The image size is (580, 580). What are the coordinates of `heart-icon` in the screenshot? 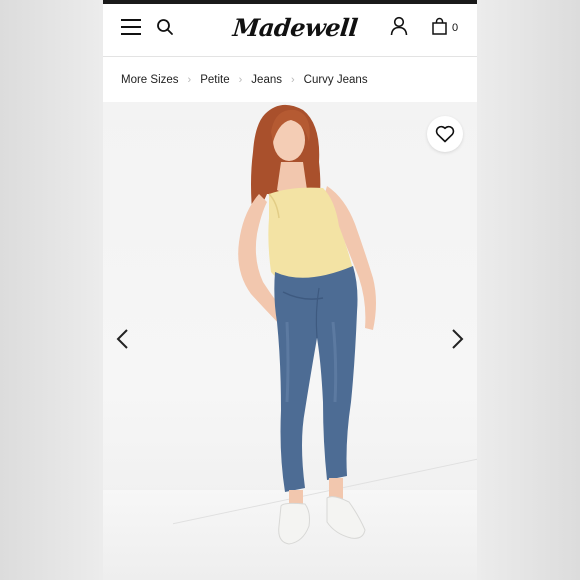 It's located at (445, 134).